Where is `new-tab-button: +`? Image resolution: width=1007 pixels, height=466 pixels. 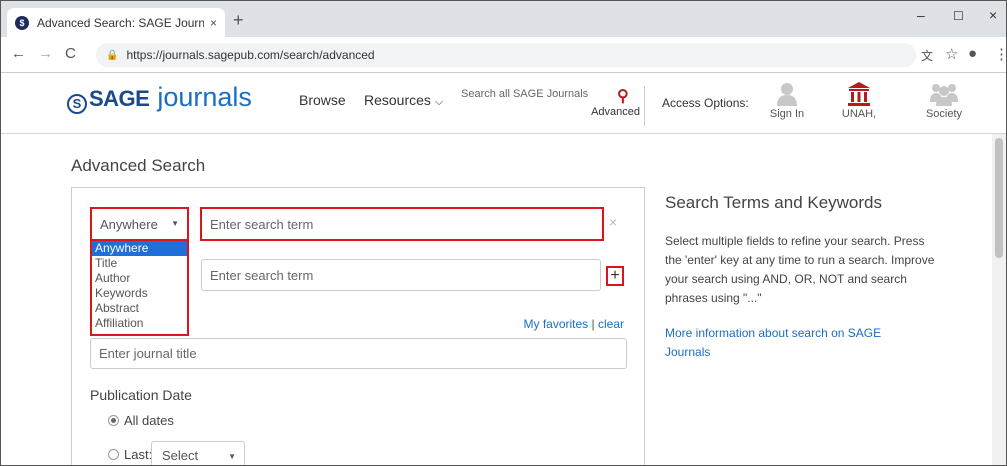 new-tab-button: + is located at coordinates (238, 20).